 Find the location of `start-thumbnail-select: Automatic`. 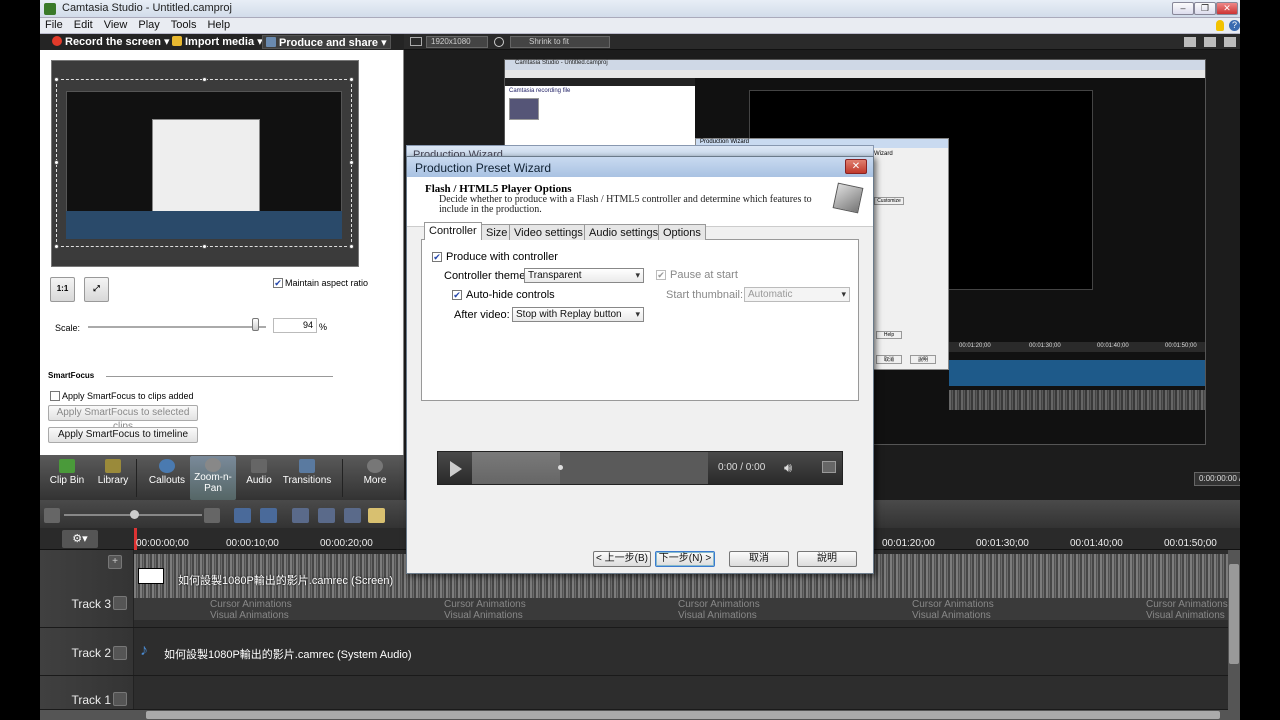

start-thumbnail-select: Automatic is located at coordinates (797, 294).